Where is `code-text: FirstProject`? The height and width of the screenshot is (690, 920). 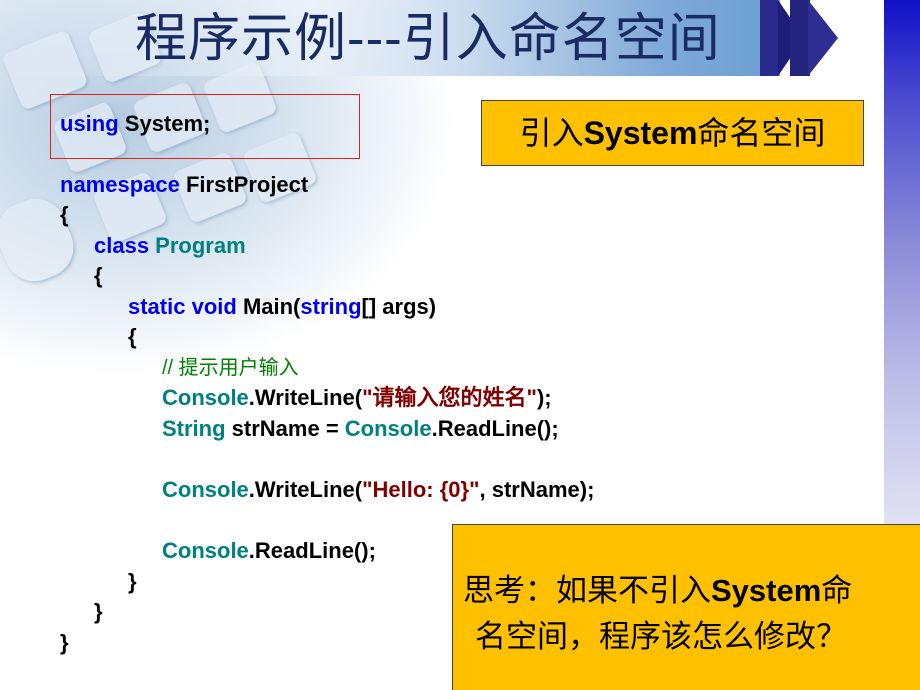
code-text: FirstProject is located at coordinates (244, 184).